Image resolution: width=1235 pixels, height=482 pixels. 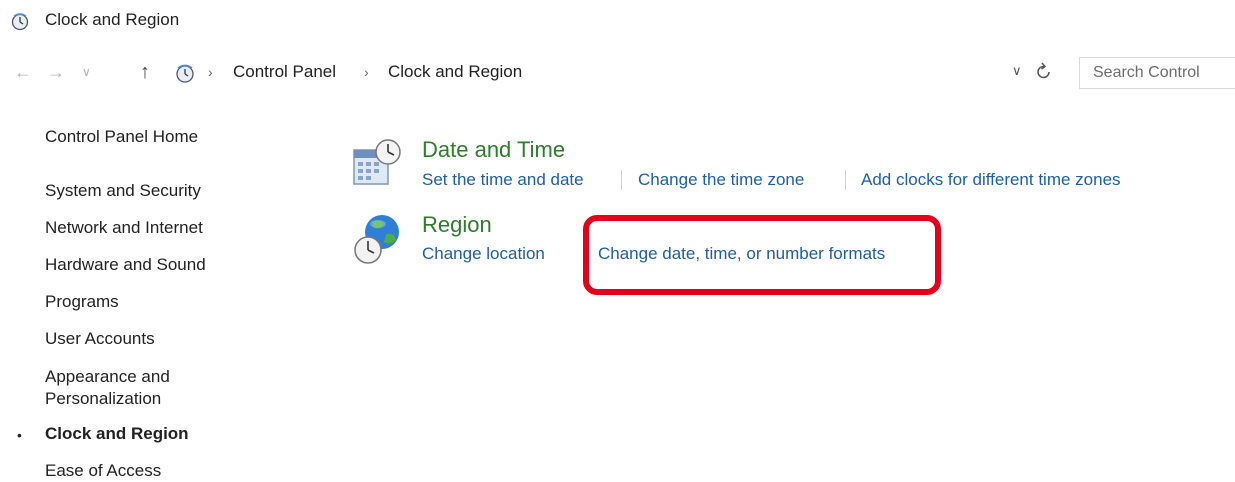 What do you see at coordinates (1146, 72) in the screenshot?
I see `search-placeholder: Search Control` at bounding box center [1146, 72].